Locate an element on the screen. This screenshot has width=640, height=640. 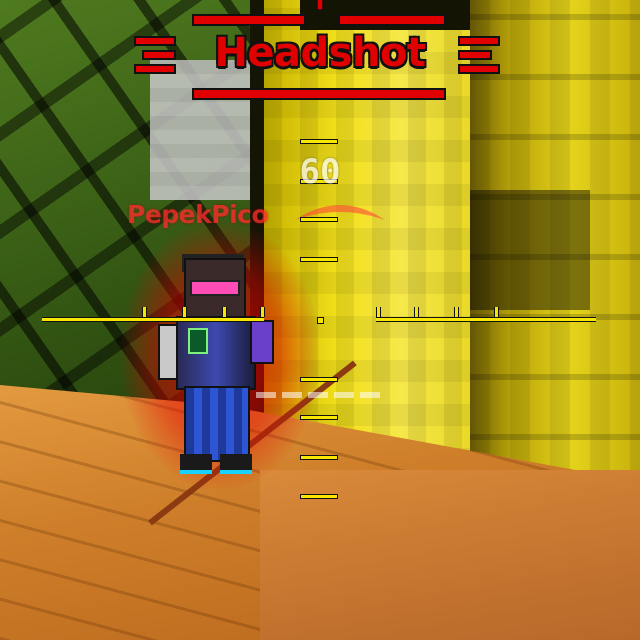
banner-ornament-left is located at coordinates (156, 56).